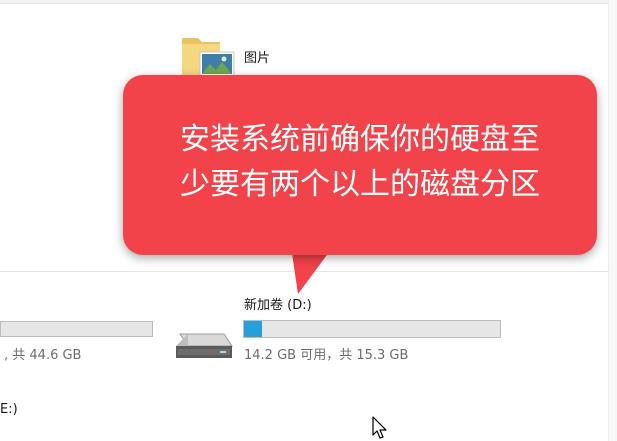 The height and width of the screenshot is (441, 617). Describe the element at coordinates (372, 329) in the screenshot. I see `drive-usage-bar-d` at that location.